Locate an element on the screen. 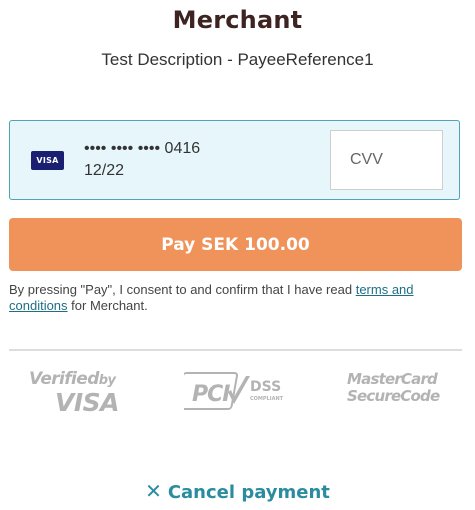  pci-mark: PCI is located at coordinates (211, 394).